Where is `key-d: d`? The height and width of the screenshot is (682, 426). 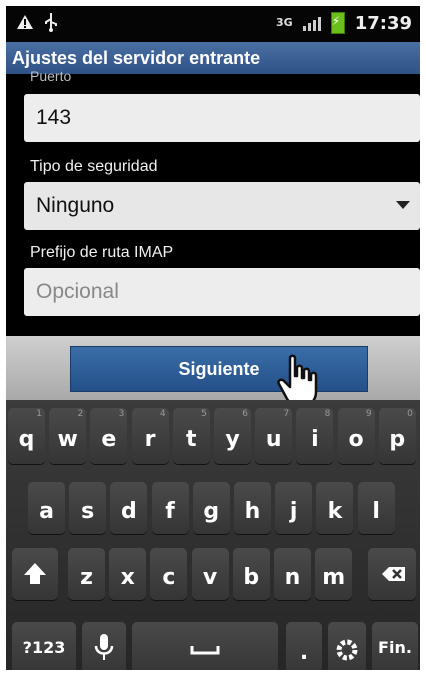 key-d: d is located at coordinates (129, 508).